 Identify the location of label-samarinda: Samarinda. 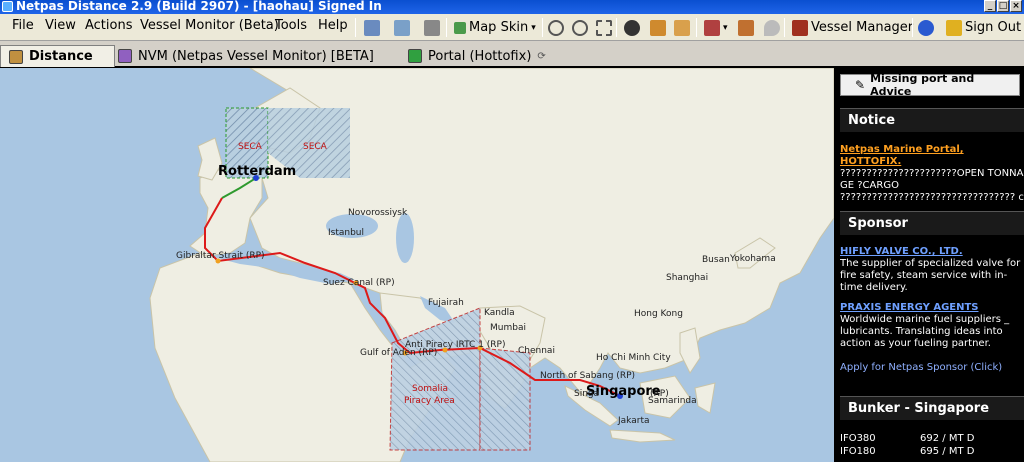
(672, 401).